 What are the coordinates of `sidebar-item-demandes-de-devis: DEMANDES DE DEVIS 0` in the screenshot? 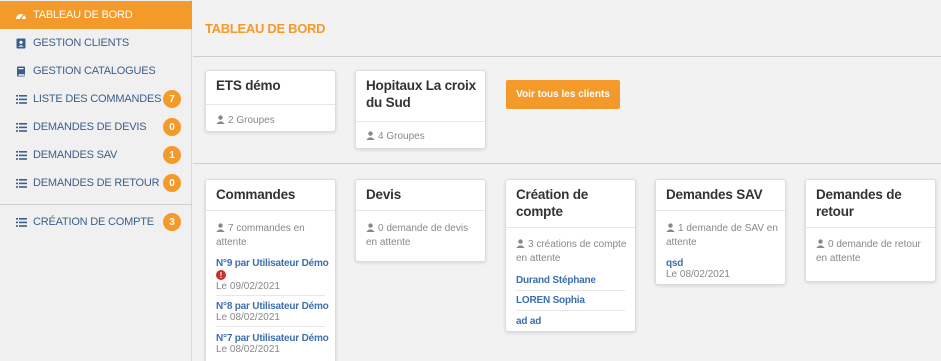 It's located at (96, 127).